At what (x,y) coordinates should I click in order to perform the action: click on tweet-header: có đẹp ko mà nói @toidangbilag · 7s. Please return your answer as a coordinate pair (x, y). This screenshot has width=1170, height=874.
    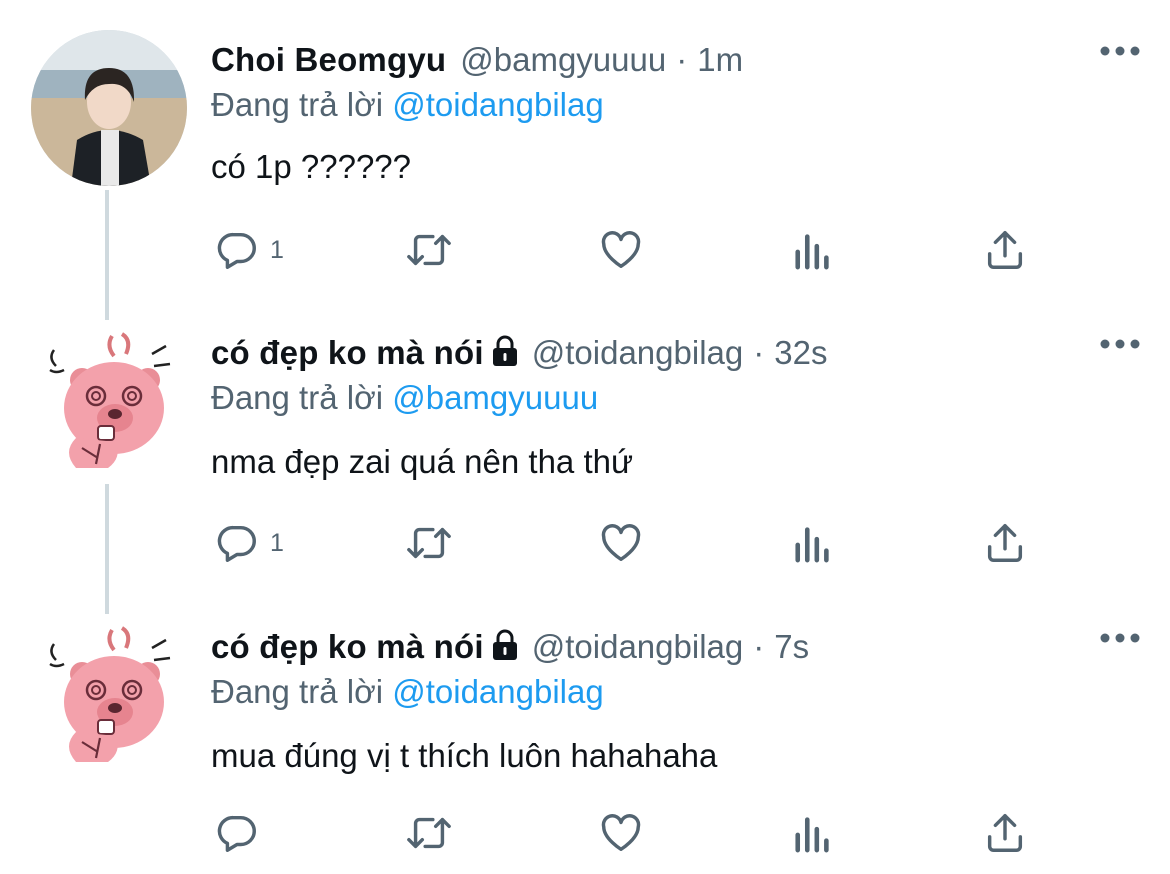
    Looking at the image, I should click on (510, 647).